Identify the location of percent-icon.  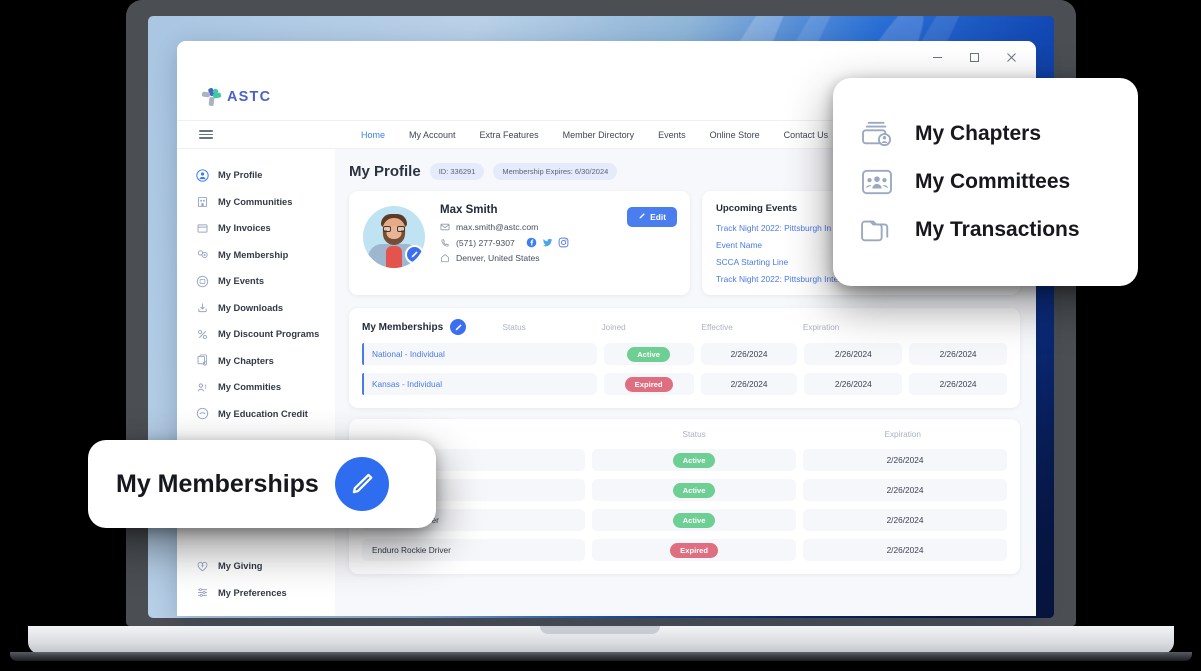
(202, 334).